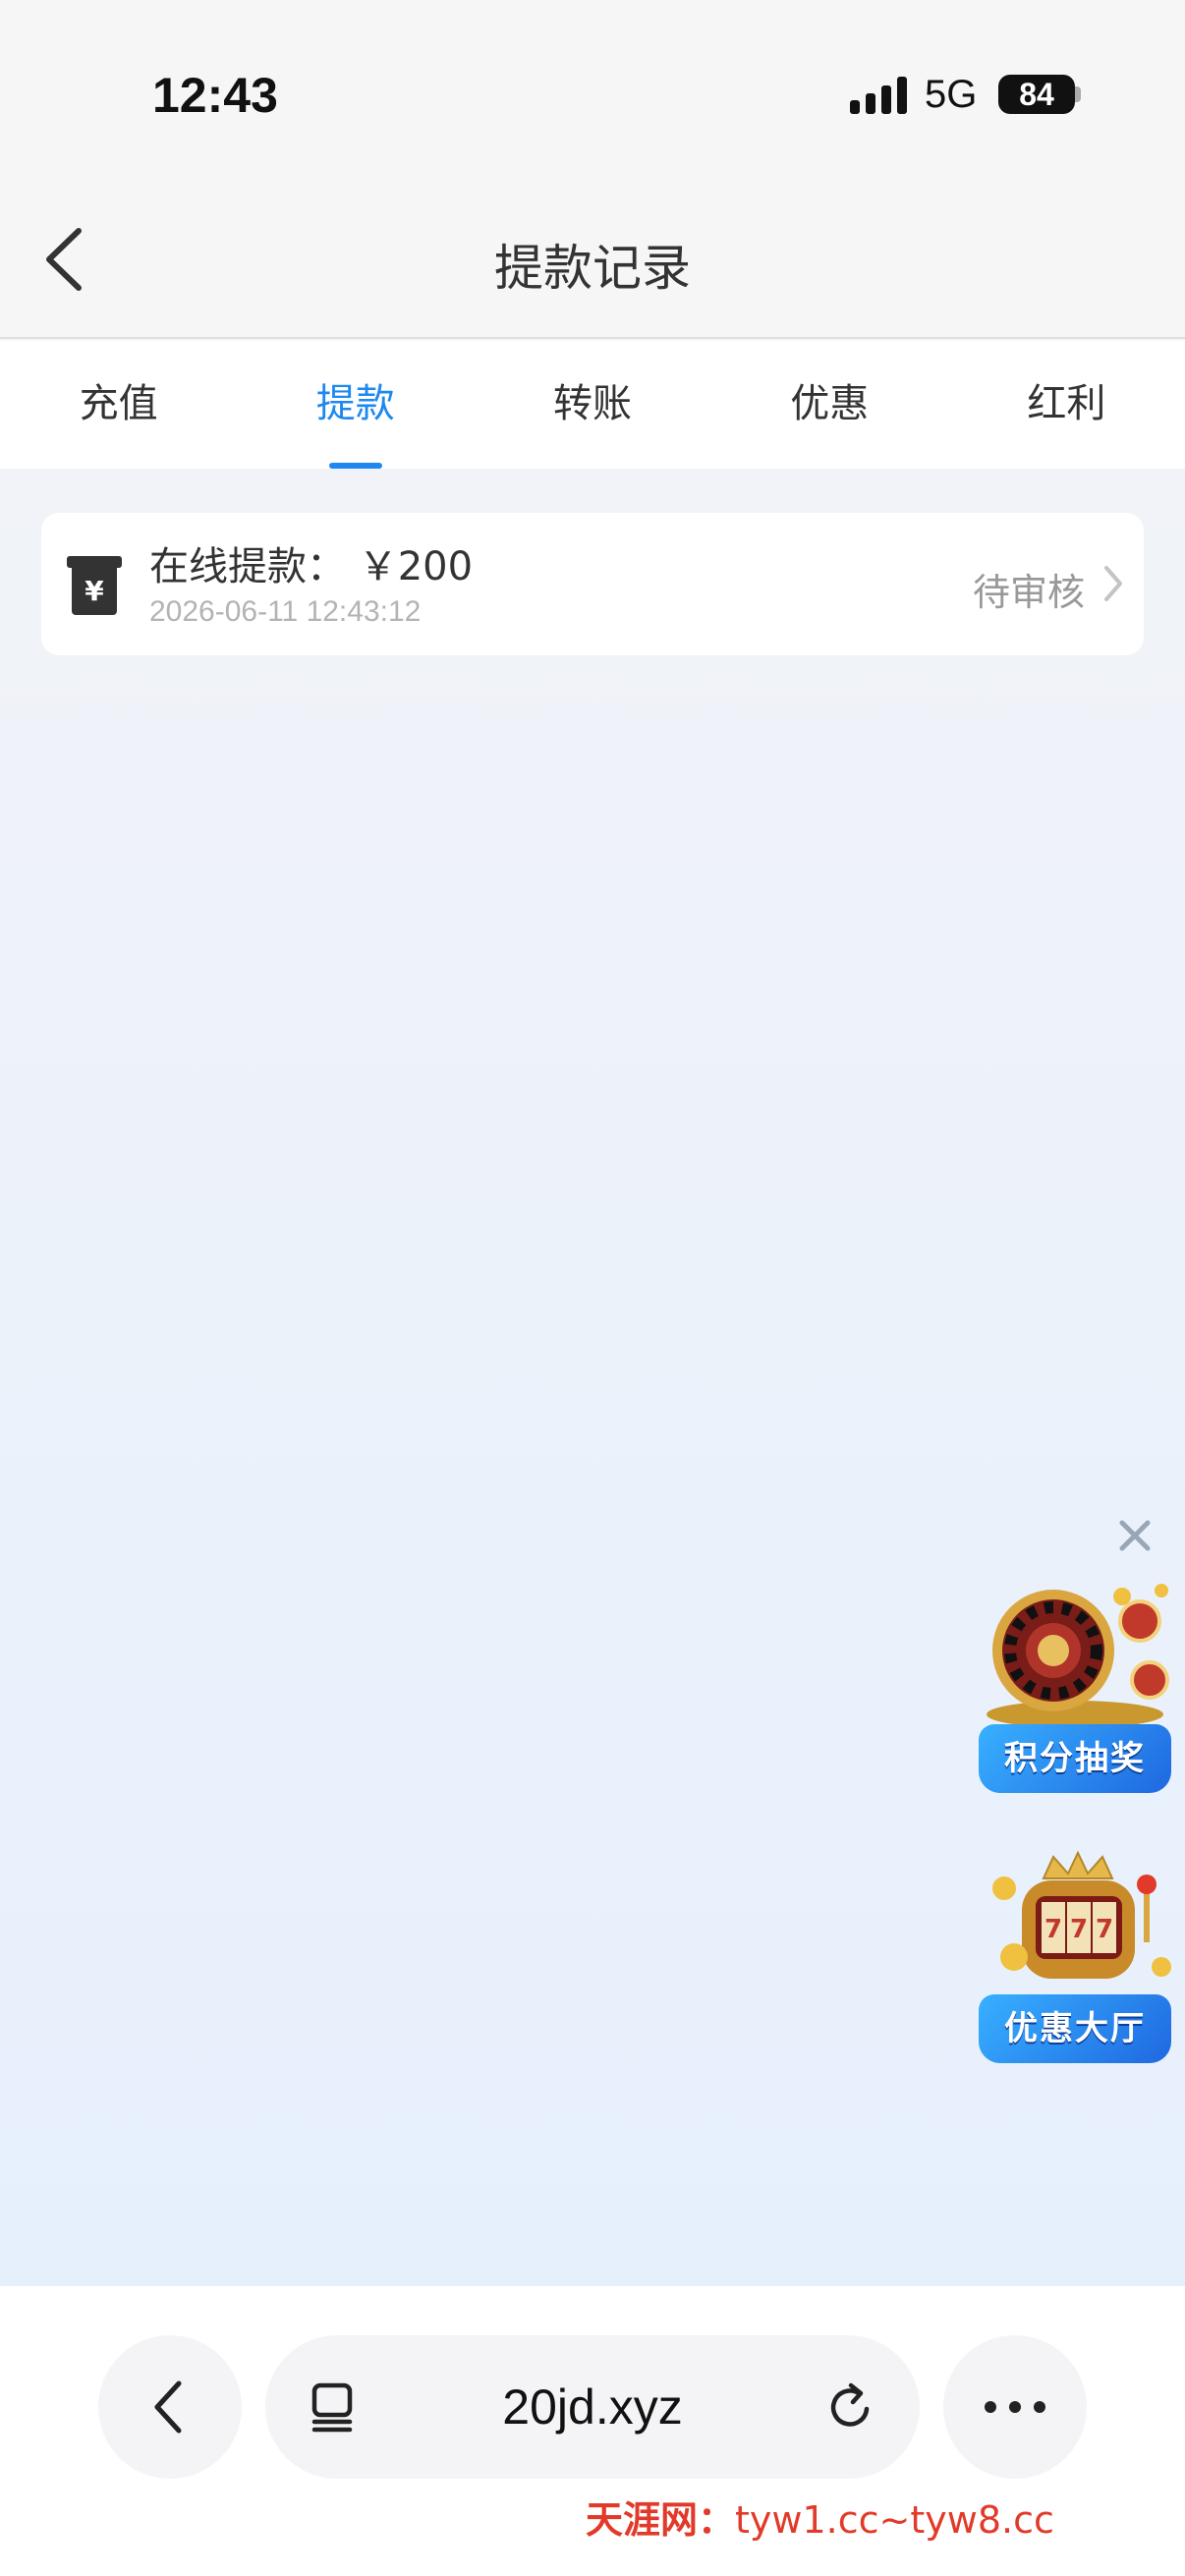  What do you see at coordinates (592, 584) in the screenshot?
I see `withdraw-record-item: ¥ 在线提款： ￥200 2026-06-11 12:43:12 待审核` at bounding box center [592, 584].